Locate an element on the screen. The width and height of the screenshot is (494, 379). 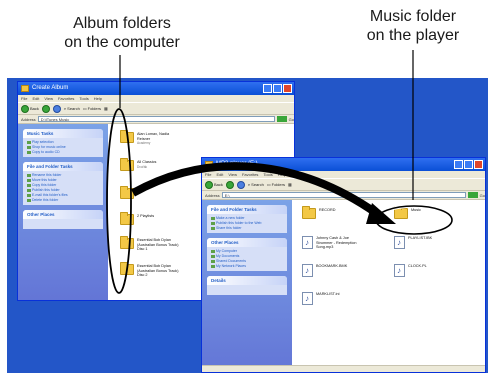
player-statusbar is located at coordinates (343, 368).